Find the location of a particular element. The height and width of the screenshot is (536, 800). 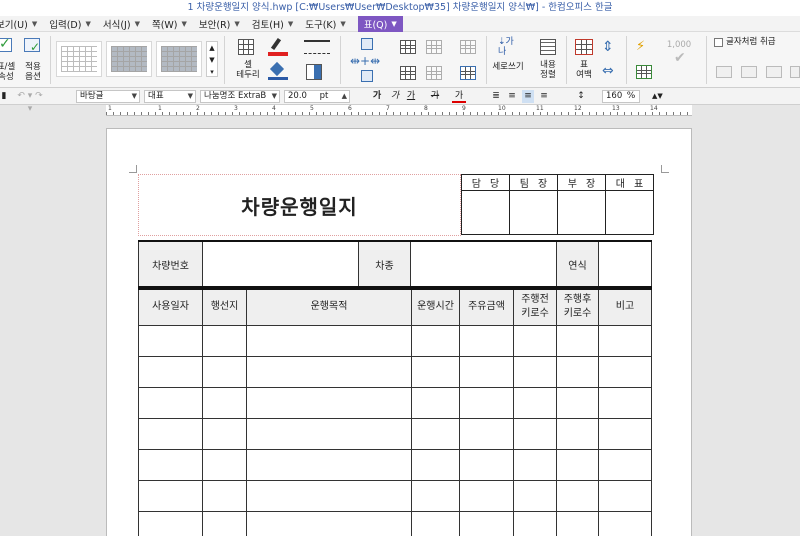

menu-review: 검토(H) ▼ is located at coordinates (275, 24).